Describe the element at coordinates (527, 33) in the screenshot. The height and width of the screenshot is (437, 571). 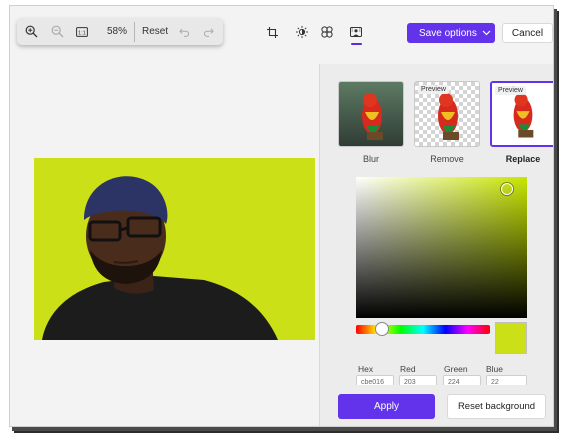
I see `cancel-button: Cancel` at that location.